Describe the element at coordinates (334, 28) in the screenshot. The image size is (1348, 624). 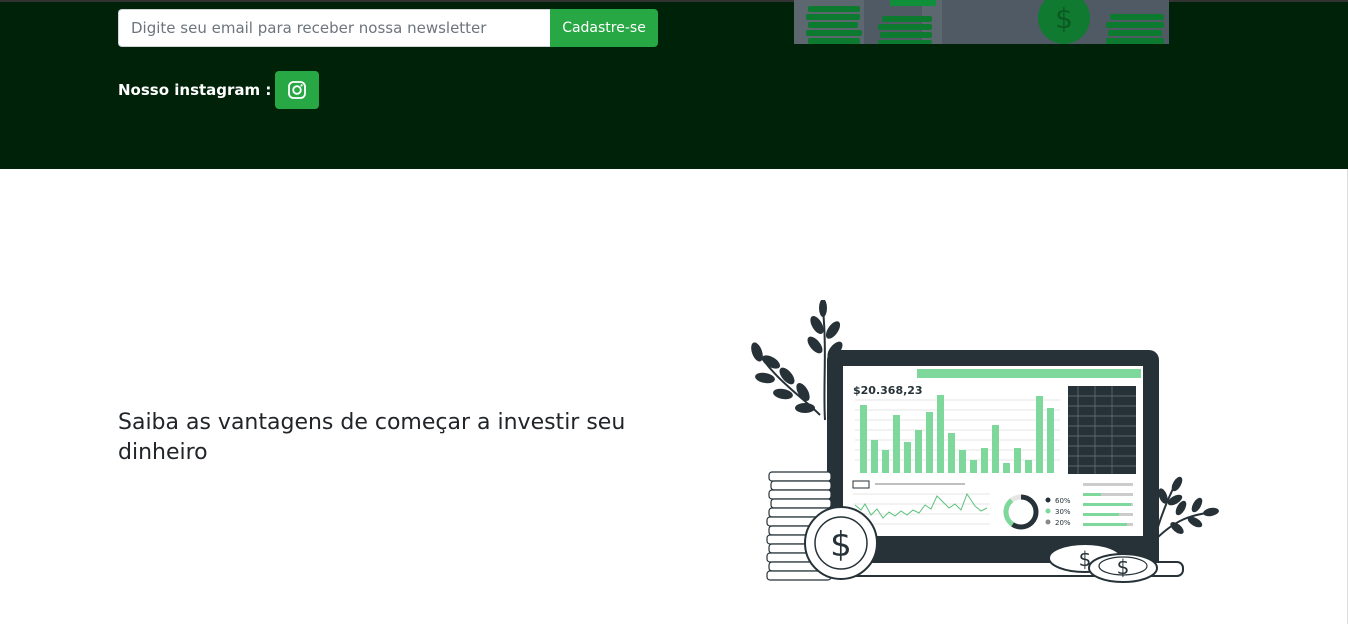
I see `newsletter-email-input` at that location.